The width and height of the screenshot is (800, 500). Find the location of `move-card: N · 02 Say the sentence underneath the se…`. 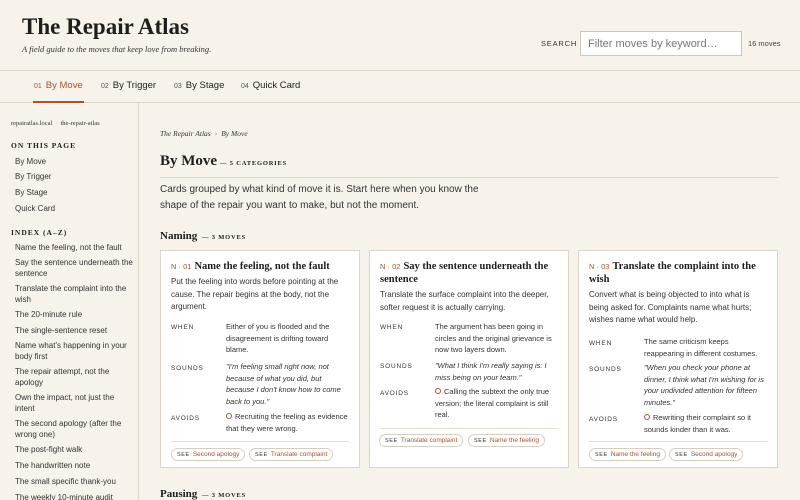

move-card: N · 02 Say the sentence underneath the se… is located at coordinates (469, 359).